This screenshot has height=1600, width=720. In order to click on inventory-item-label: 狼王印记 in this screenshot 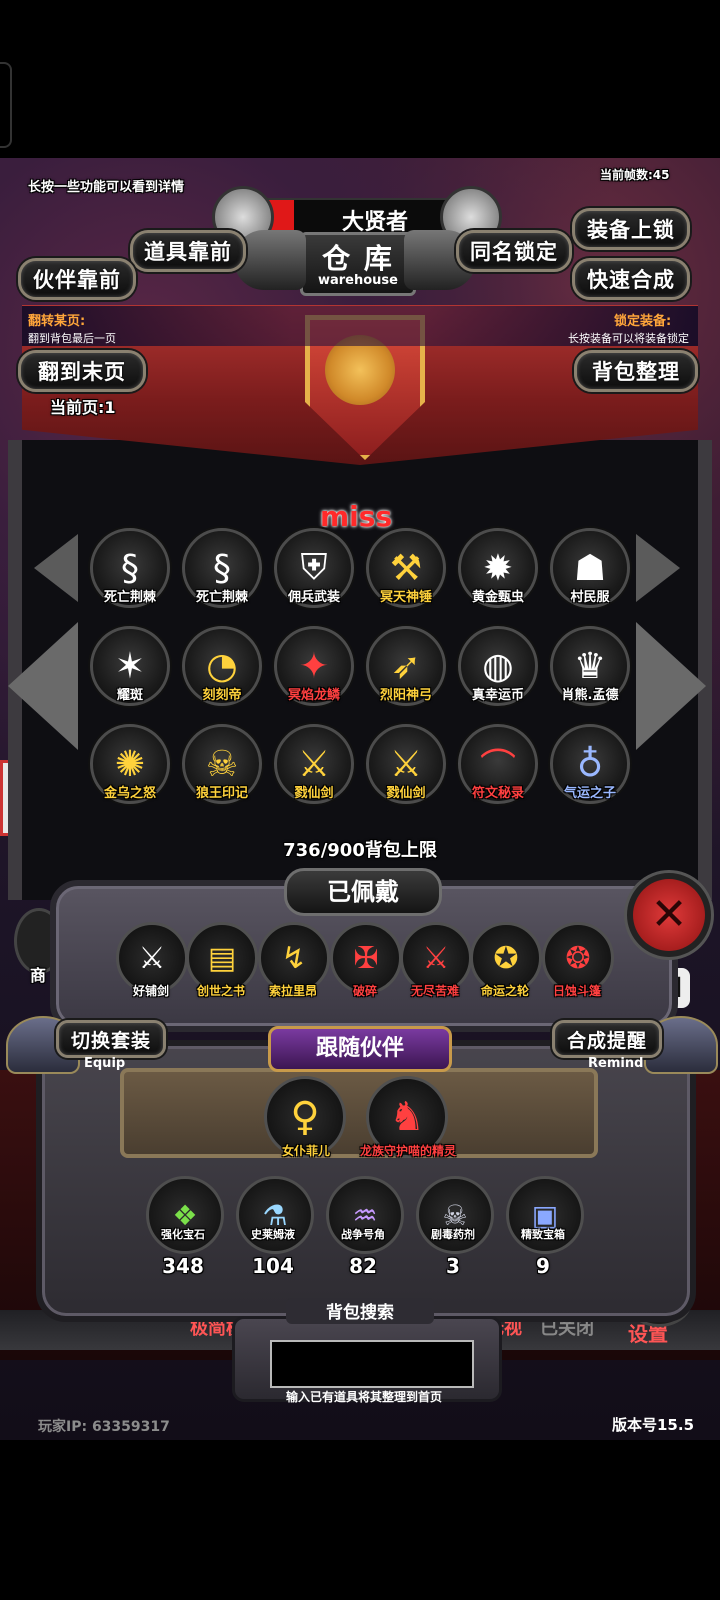, I will do `click(221, 793)`.